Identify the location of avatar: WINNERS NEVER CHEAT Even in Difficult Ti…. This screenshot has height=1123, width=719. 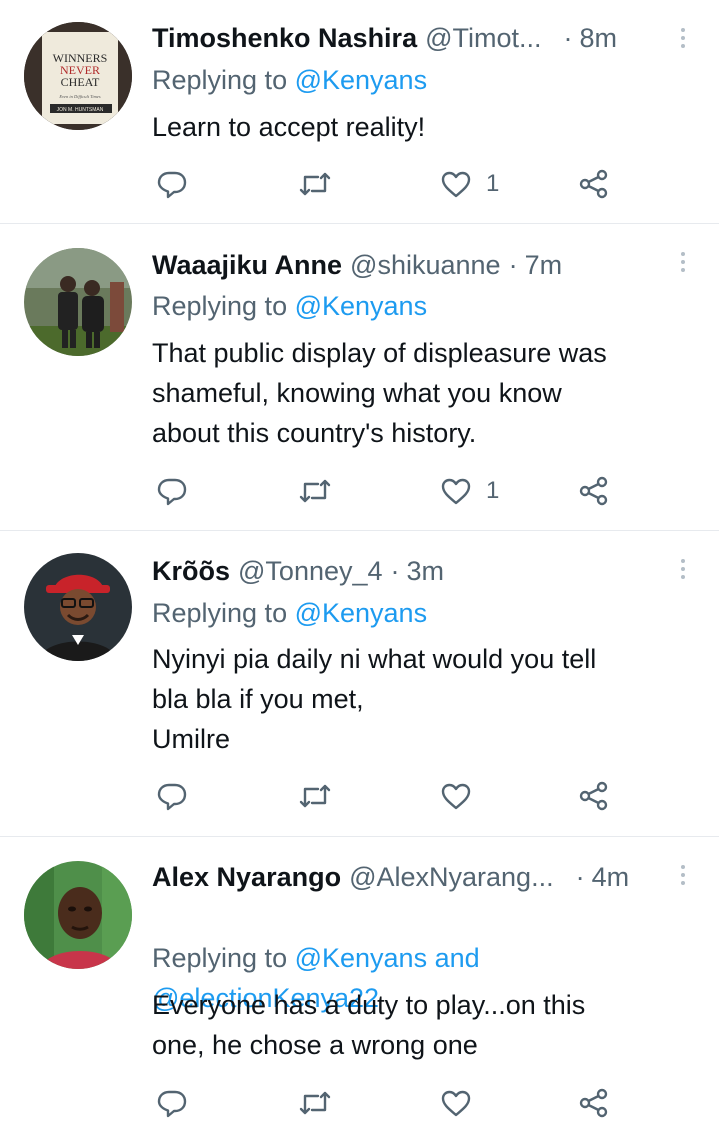
(78, 76).